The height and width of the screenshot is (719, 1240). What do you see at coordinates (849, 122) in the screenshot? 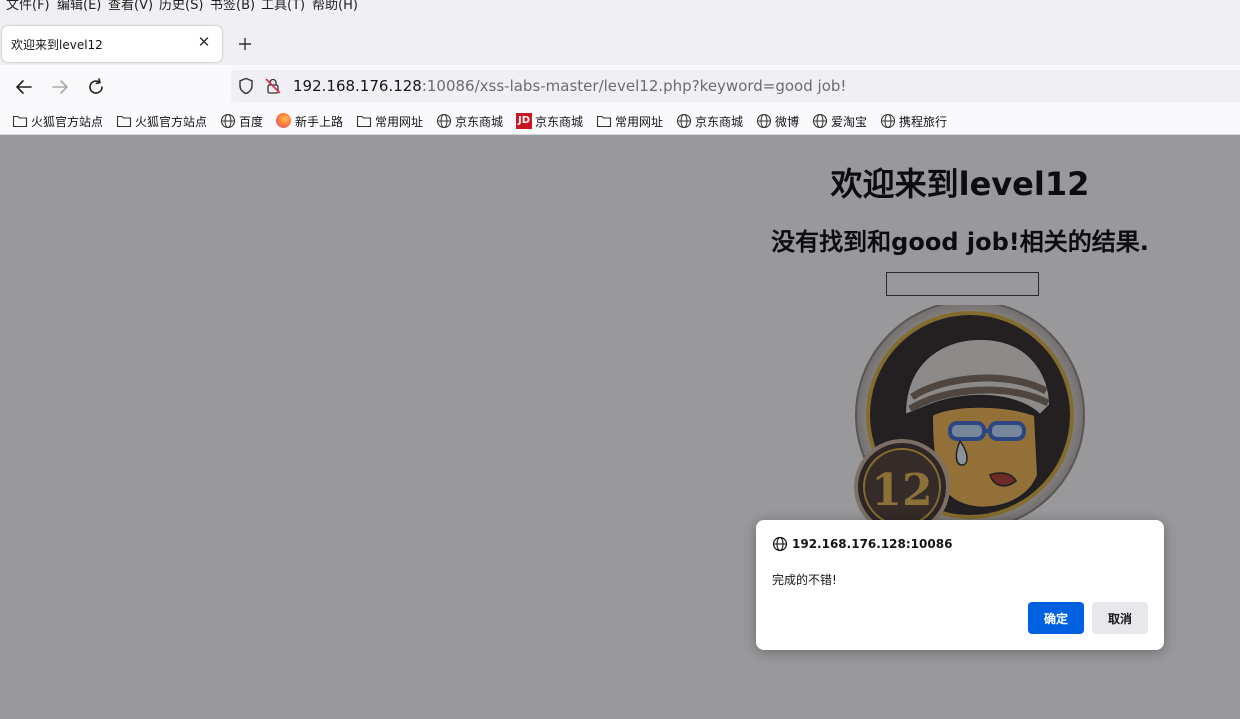
I see `bookmark-label: 爱淘宝` at bounding box center [849, 122].